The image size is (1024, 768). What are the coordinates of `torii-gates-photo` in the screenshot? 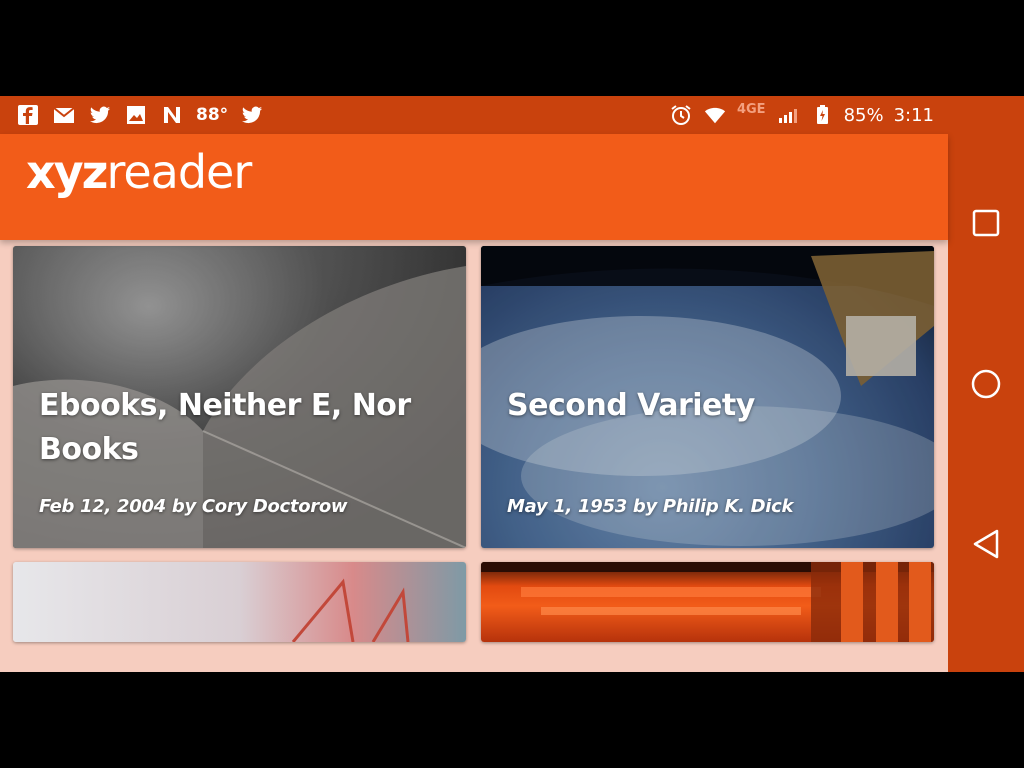 It's located at (707, 602).